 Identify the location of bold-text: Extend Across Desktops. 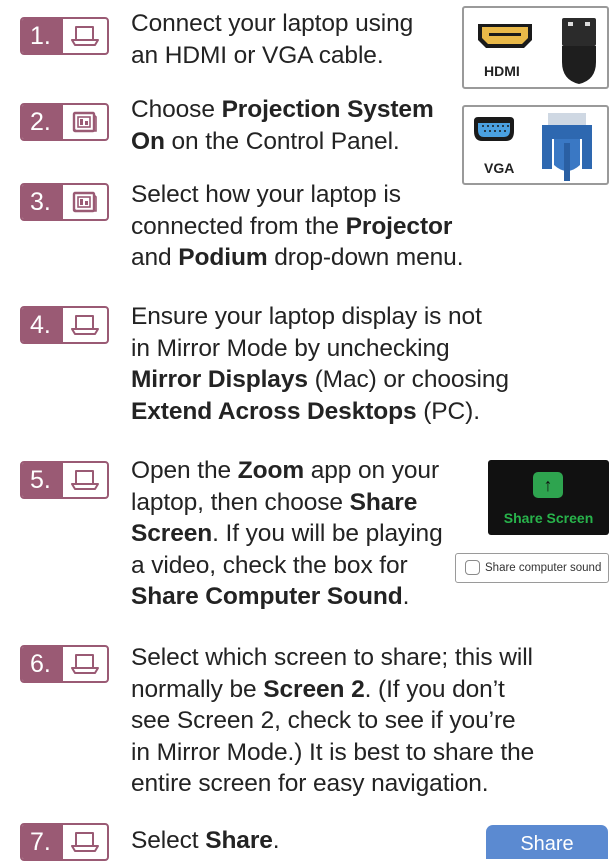
(274, 411).